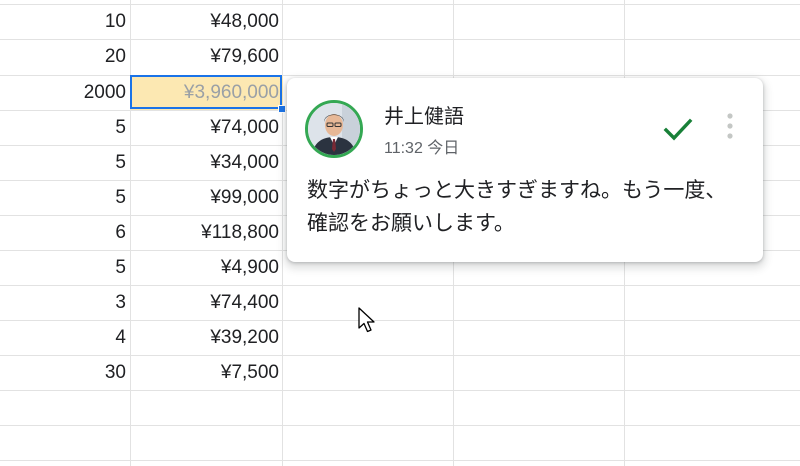 This screenshot has height=466, width=800. I want to click on quantity-cell: 3, so click(65, 302).